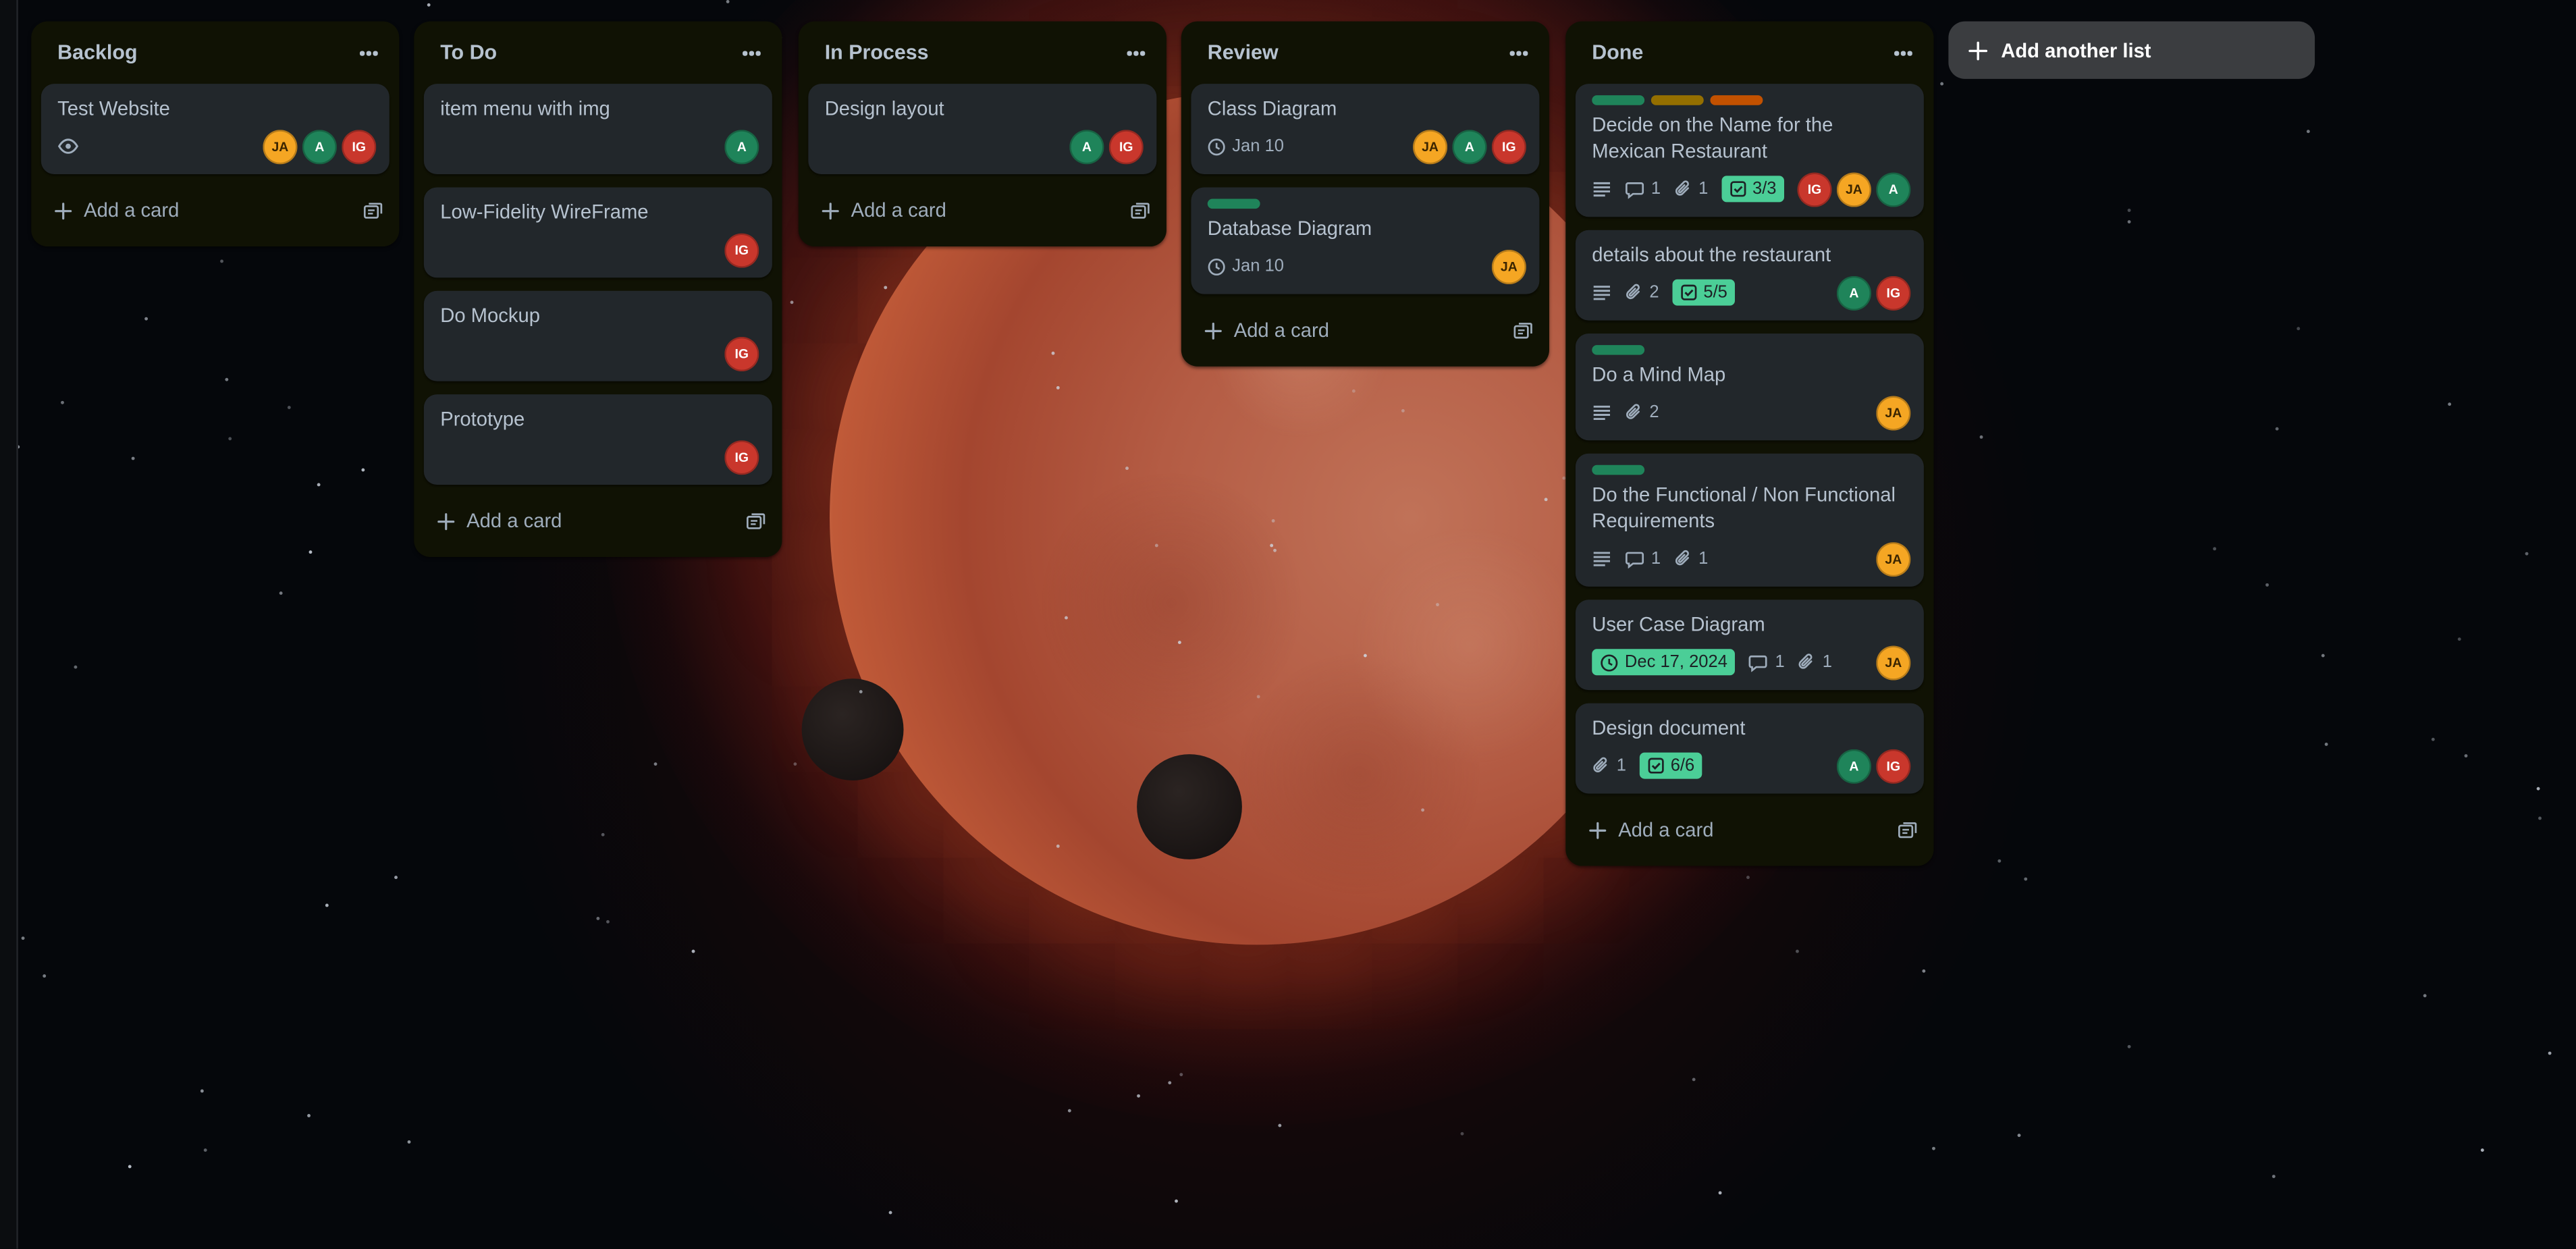 The width and height of the screenshot is (2576, 1249). Describe the element at coordinates (983, 129) in the screenshot. I see `card: Design layout A IG` at that location.